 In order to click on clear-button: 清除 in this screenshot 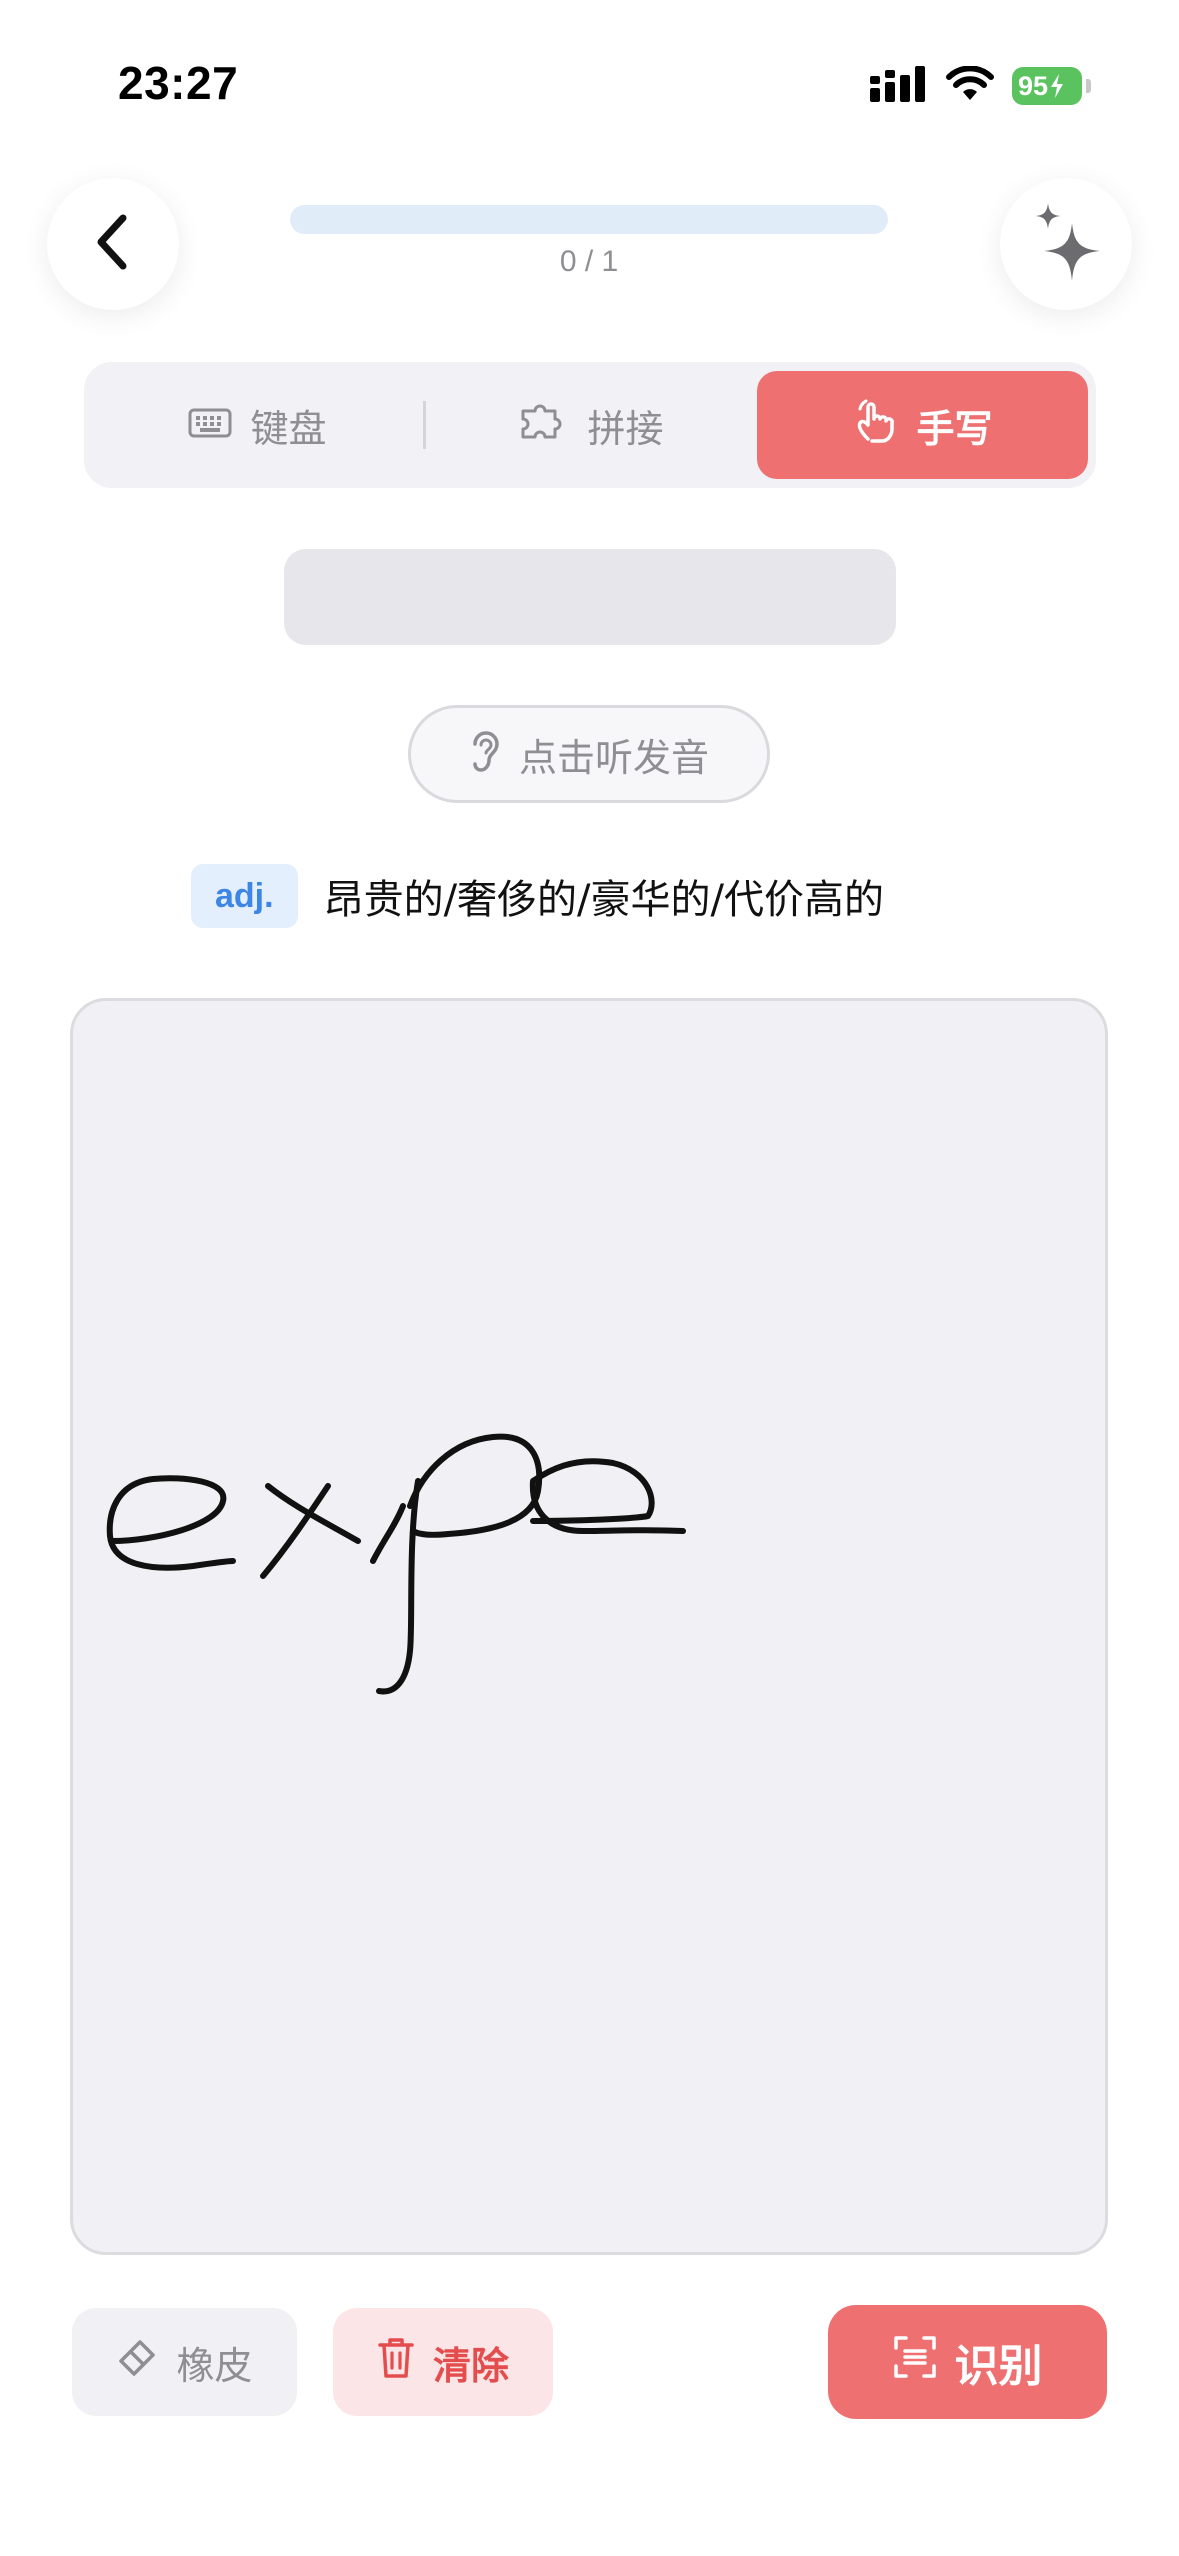, I will do `click(443, 2362)`.